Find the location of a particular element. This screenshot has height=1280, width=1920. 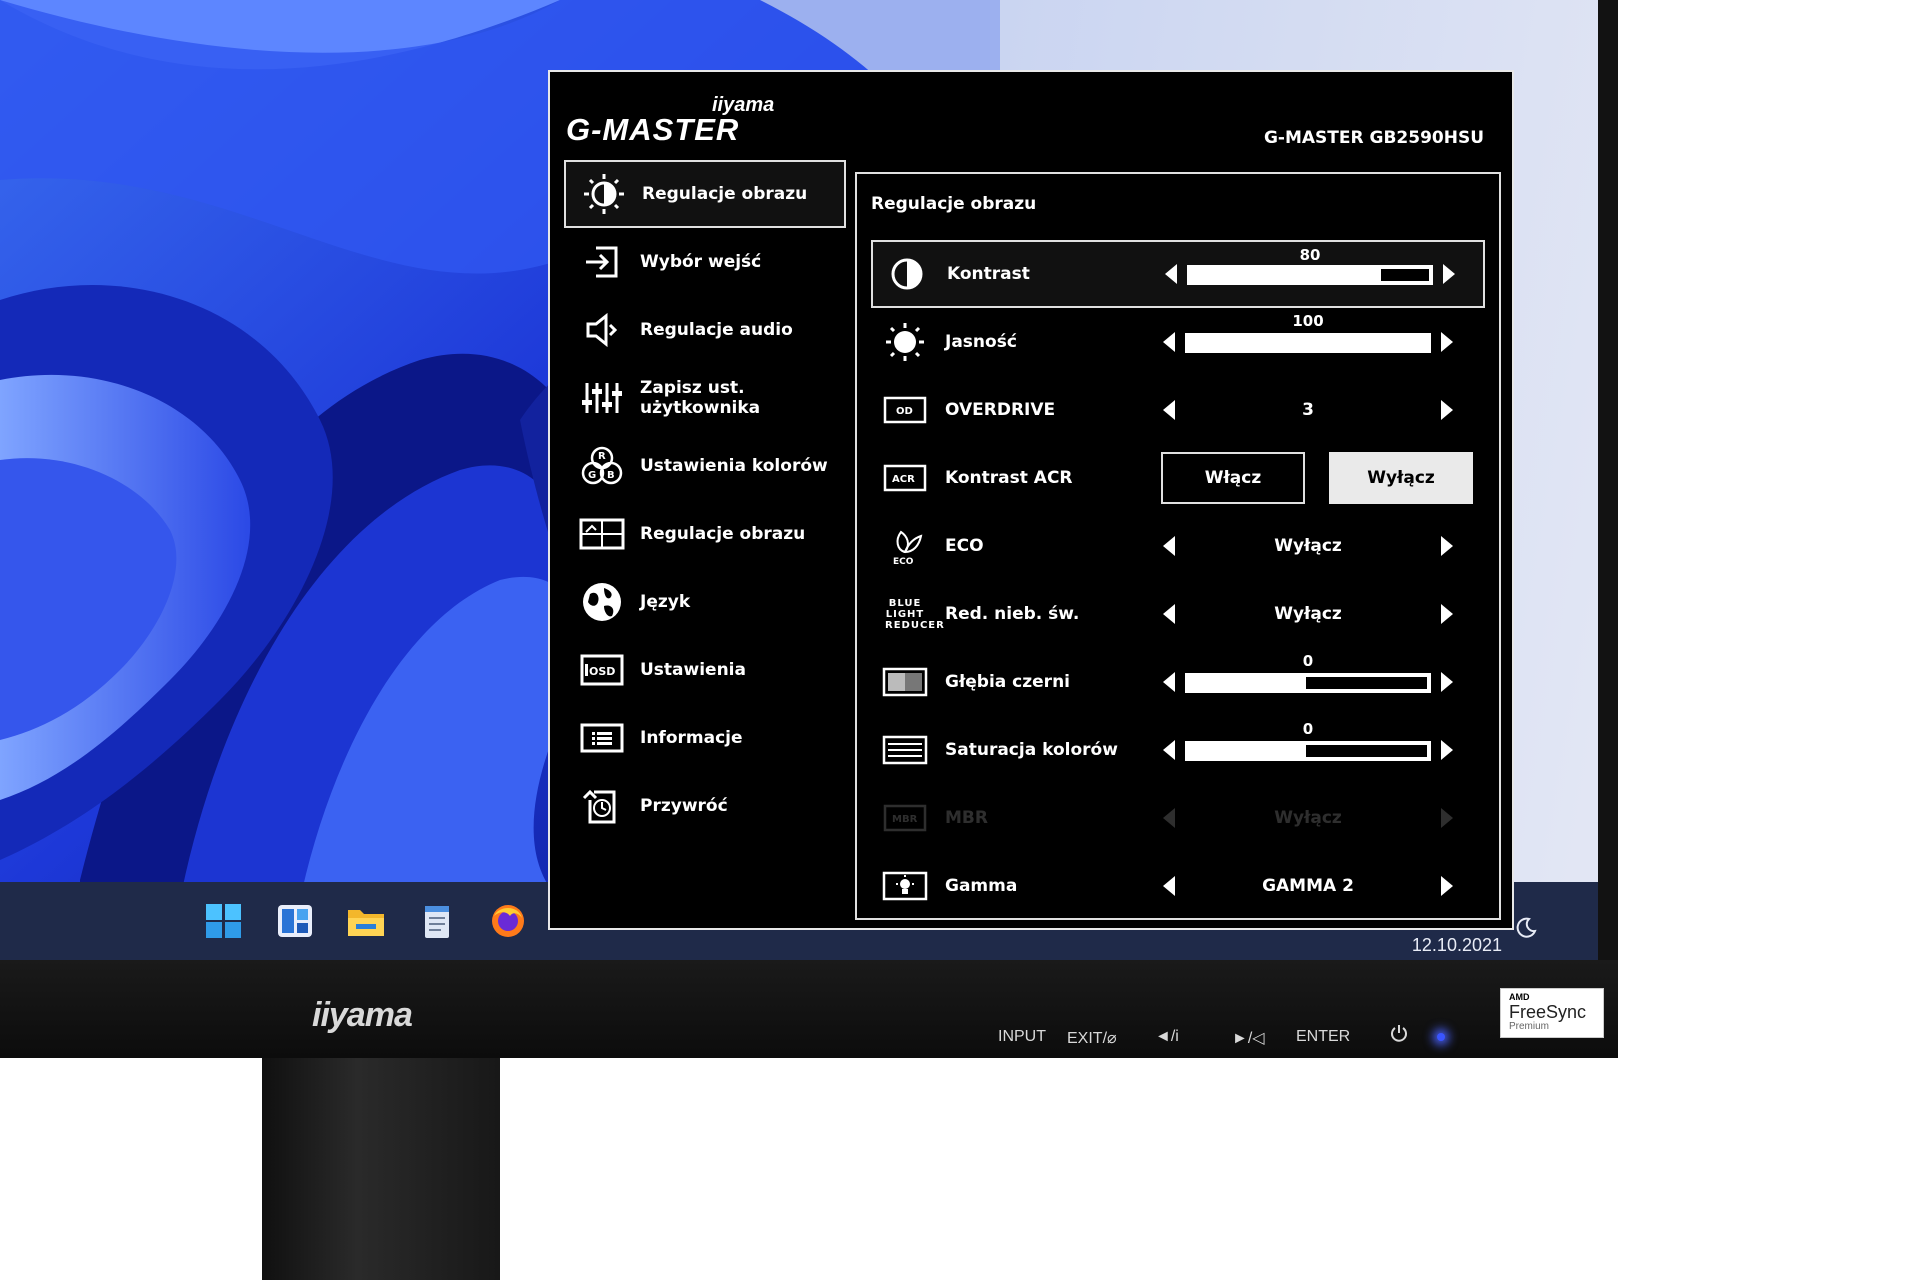

saturation-icon is located at coordinates (905, 750).